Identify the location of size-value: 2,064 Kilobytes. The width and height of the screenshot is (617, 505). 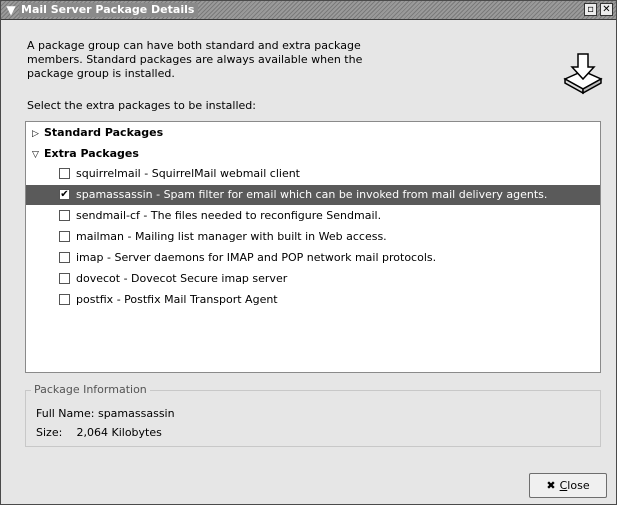
(119, 432).